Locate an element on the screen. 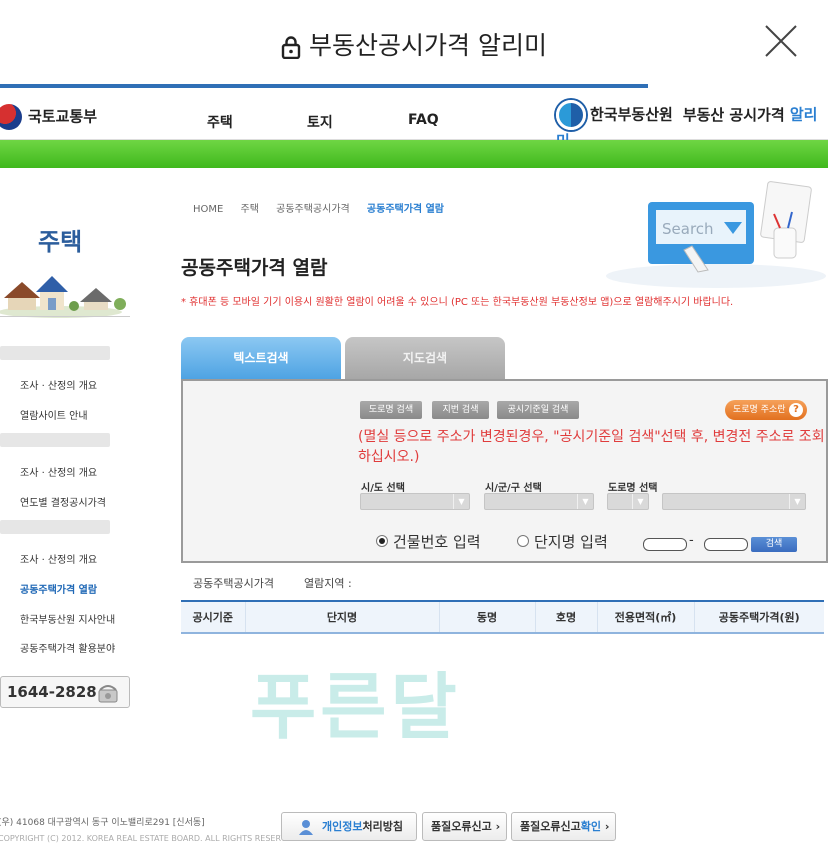 The width and height of the screenshot is (828, 854). sidebar-item-active: 공동주택가격 열람 is located at coordinates (58, 588).